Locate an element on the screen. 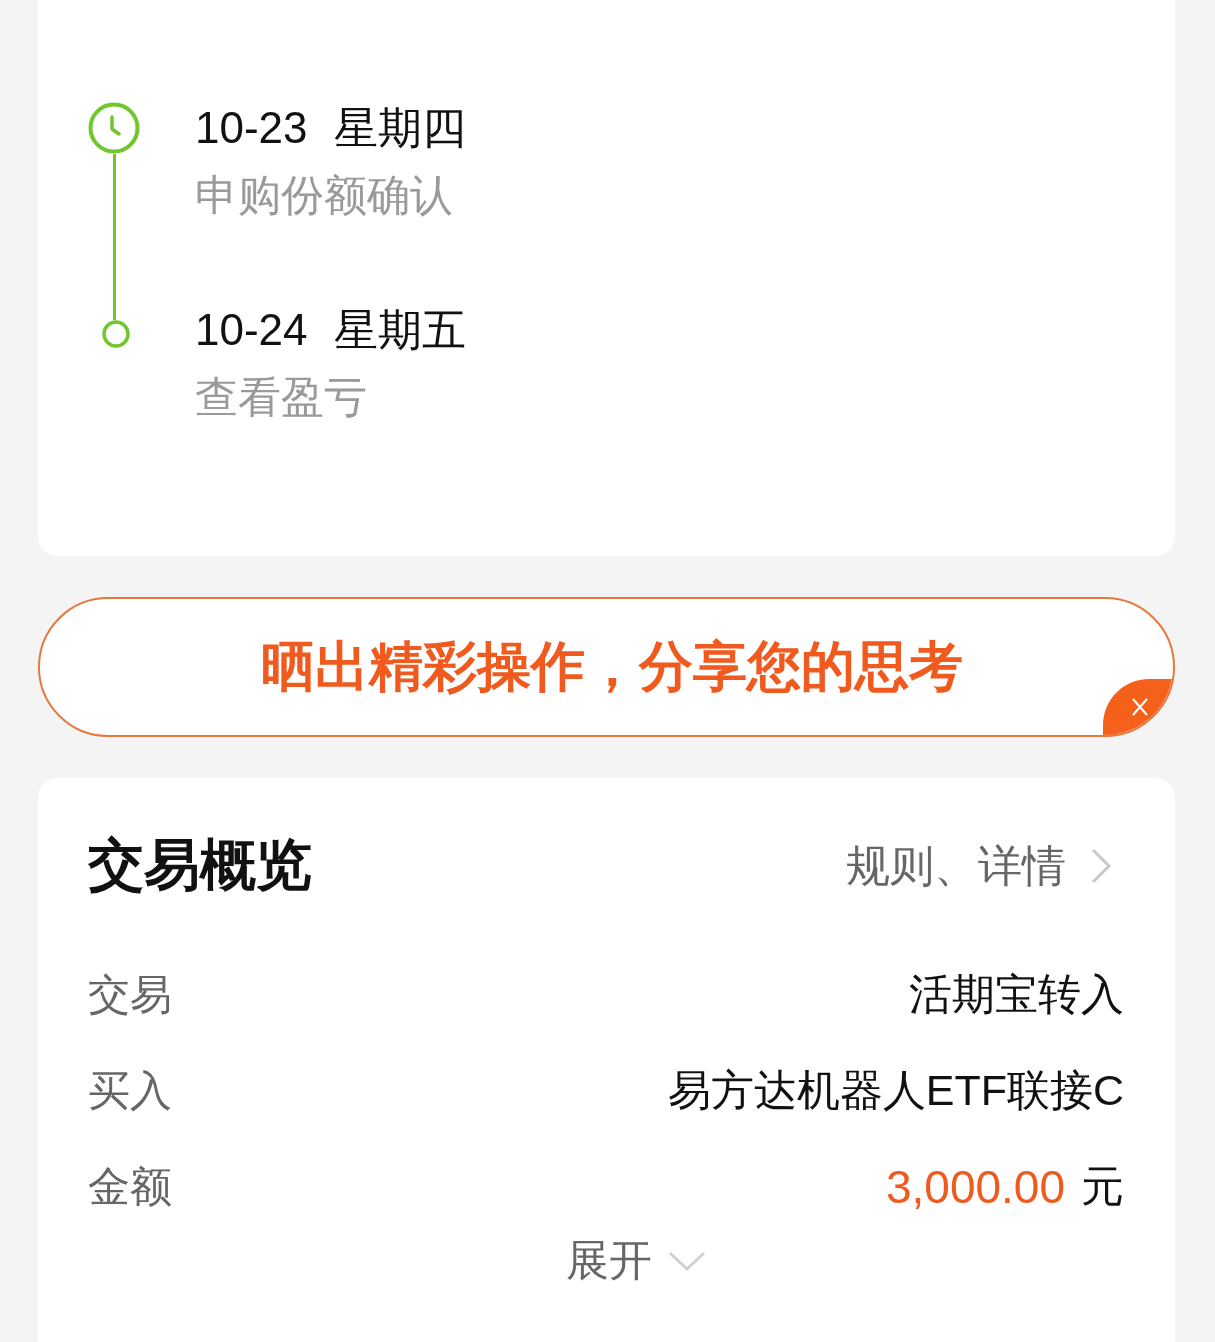 This screenshot has height=1342, width=1215. close-icon is located at coordinates (1140, 707).